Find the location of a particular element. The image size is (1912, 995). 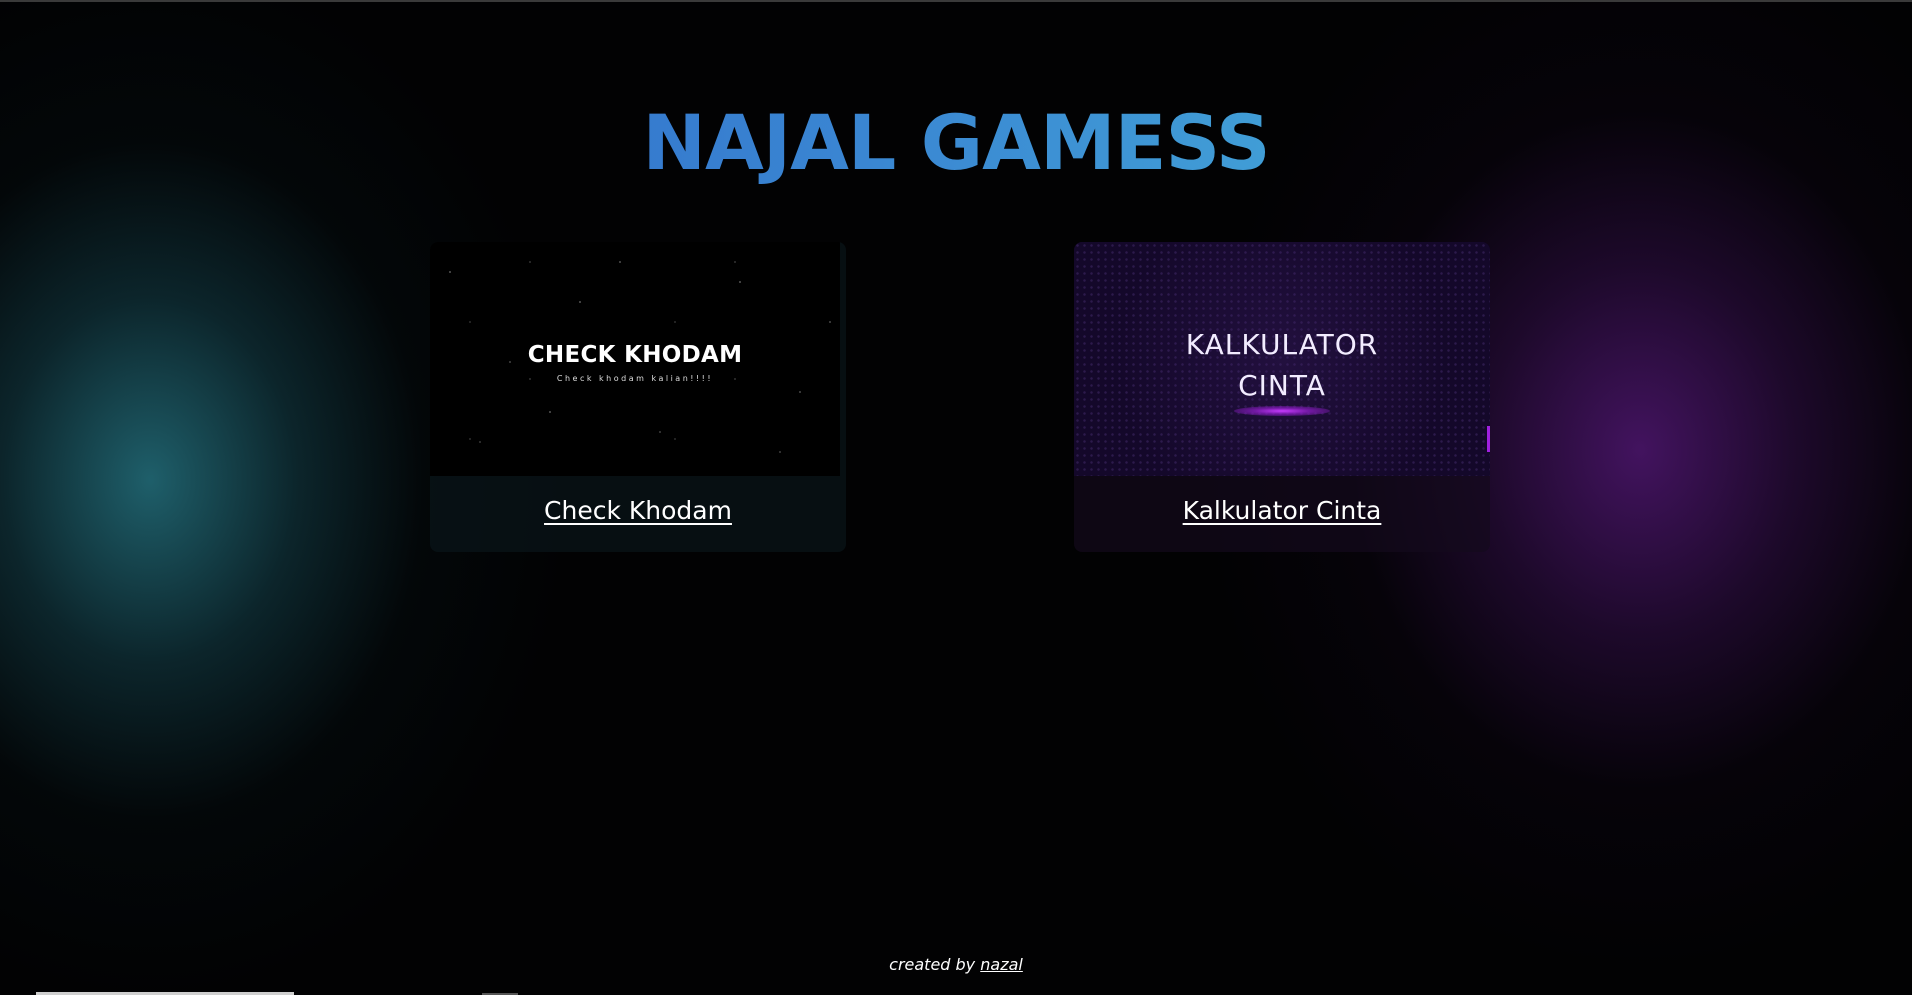

glow-decoration is located at coordinates (1282, 411).